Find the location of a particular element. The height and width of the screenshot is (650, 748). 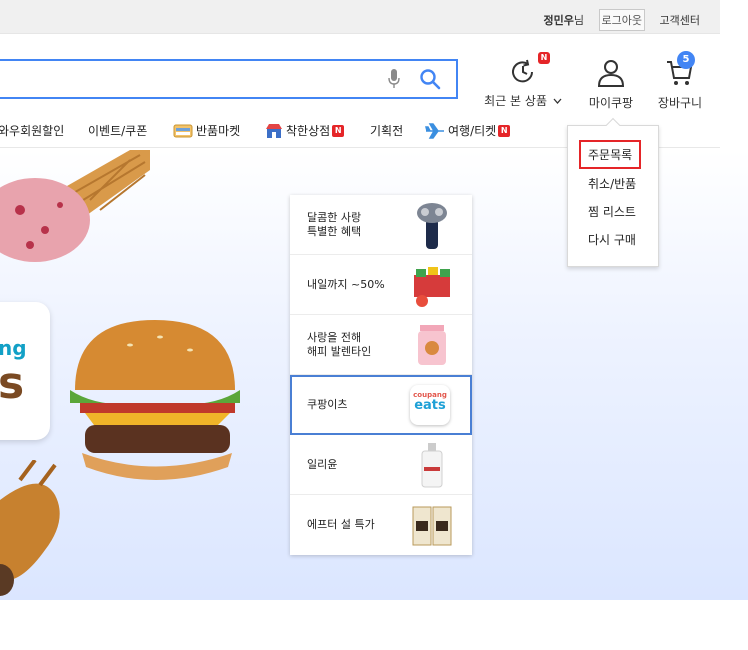

banner-card-text-top: ng is located at coordinates (13, 348).